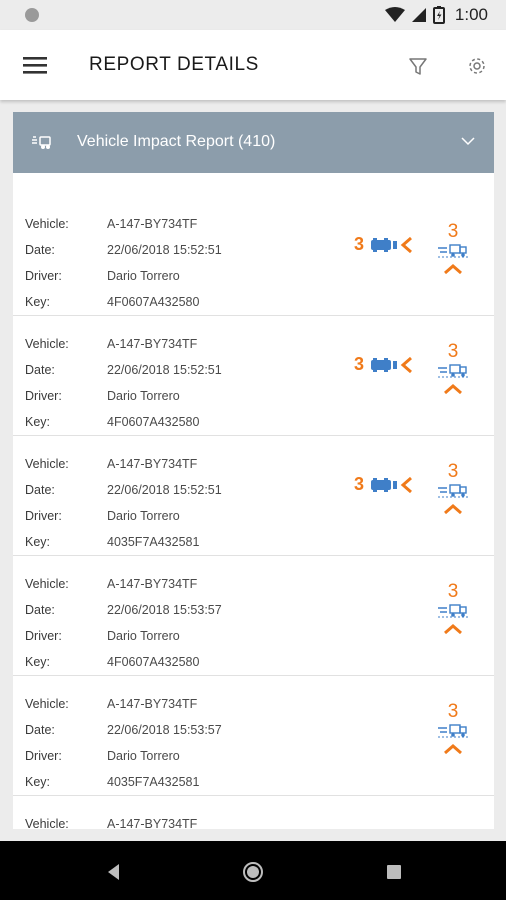 This screenshot has width=506, height=900. I want to click on recents-icon, so click(394, 872).